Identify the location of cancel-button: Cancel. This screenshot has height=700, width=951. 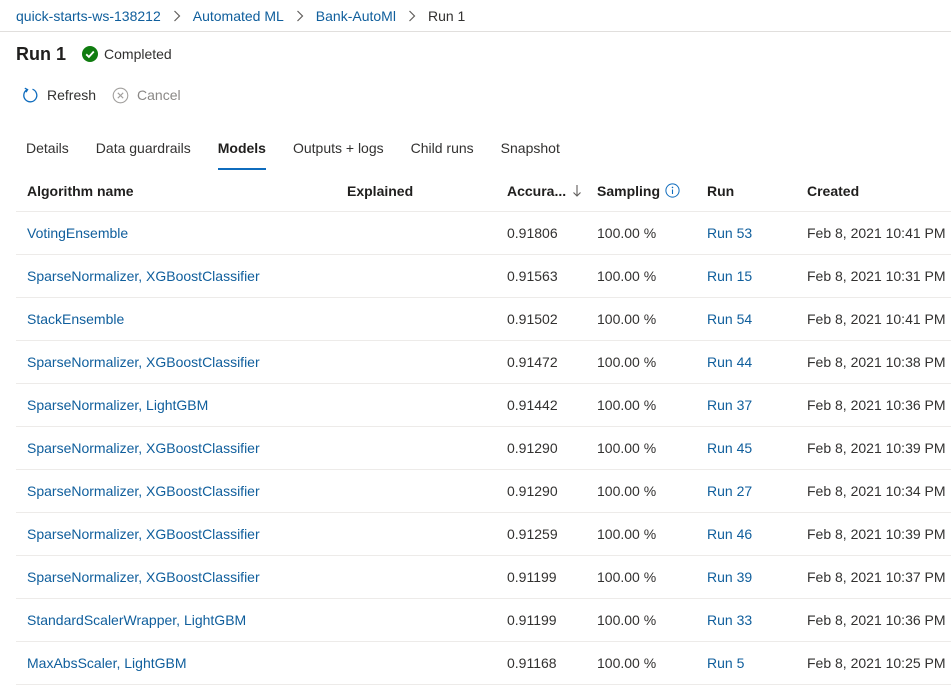
(146, 95).